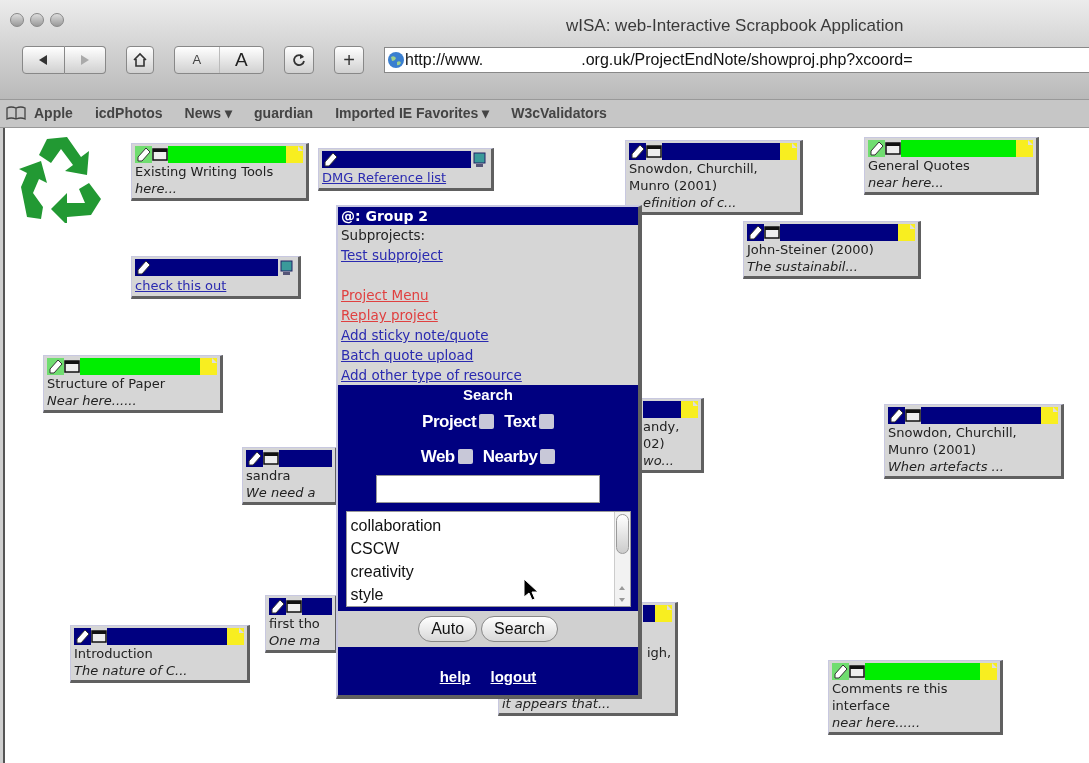 The image size is (1089, 763). Describe the element at coordinates (659, 652) in the screenshot. I see `note-title: igh,` at that location.